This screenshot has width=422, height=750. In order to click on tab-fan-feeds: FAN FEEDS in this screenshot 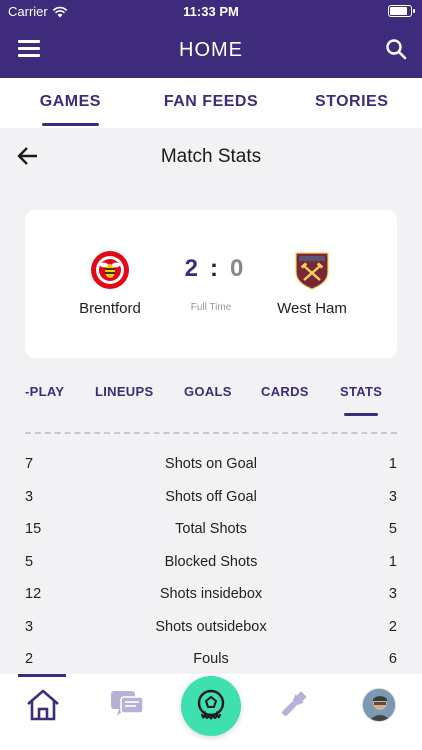, I will do `click(211, 103)`.